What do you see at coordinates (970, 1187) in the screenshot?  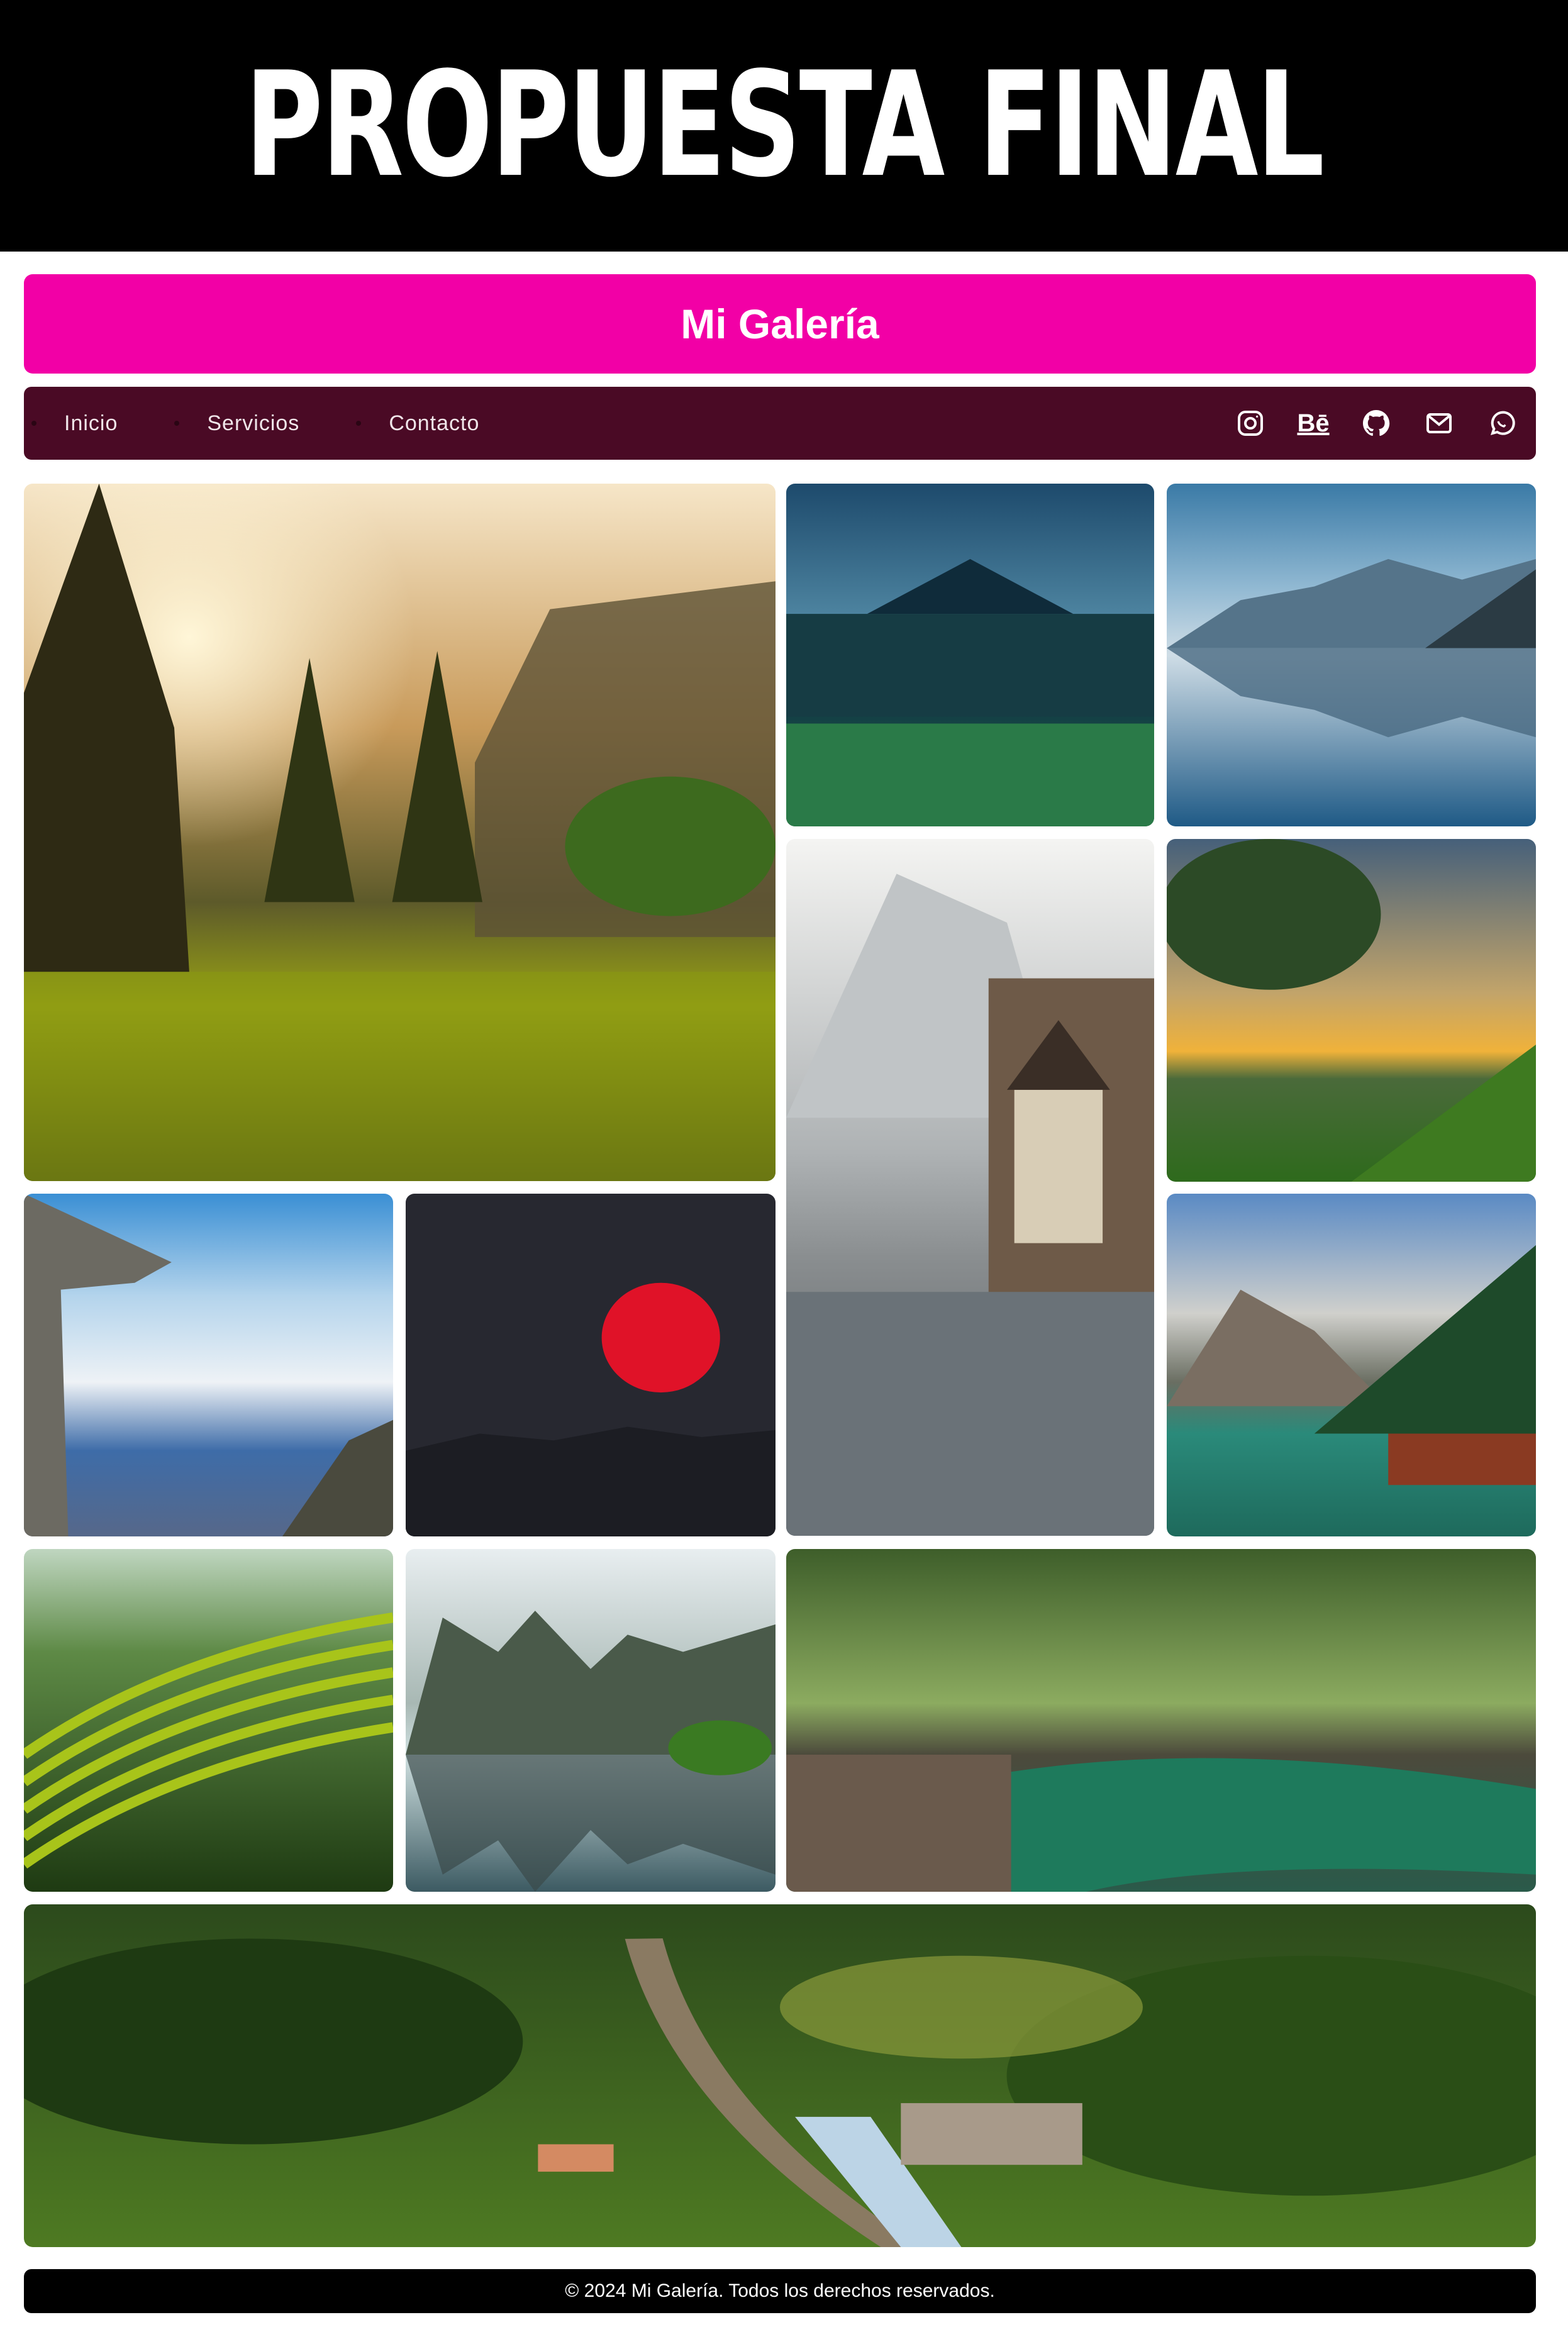 I see `gallery-image-alpine-village` at bounding box center [970, 1187].